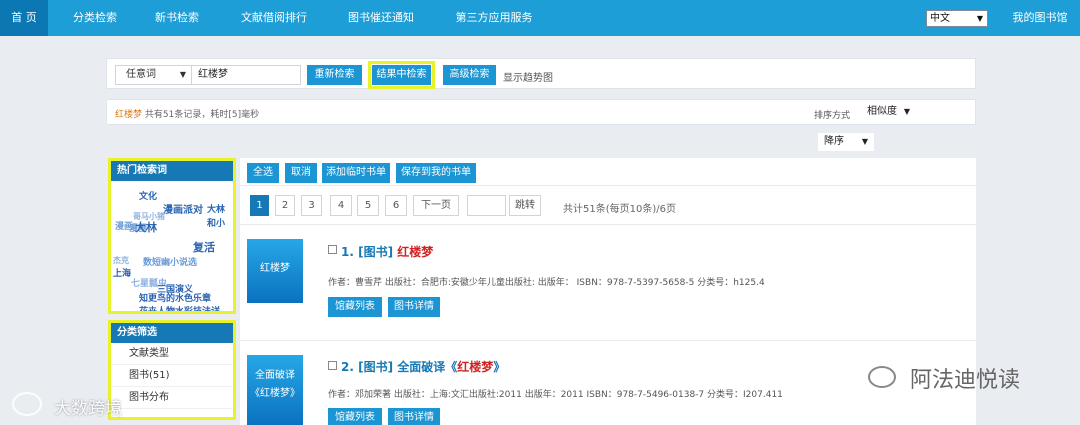  Describe the element at coordinates (381, 18) in the screenshot. I see `nav-return-notice: 图书催还通知` at that location.